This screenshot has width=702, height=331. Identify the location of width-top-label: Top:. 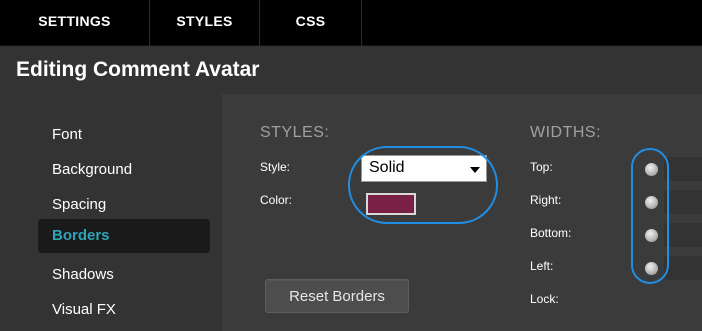
(541, 167).